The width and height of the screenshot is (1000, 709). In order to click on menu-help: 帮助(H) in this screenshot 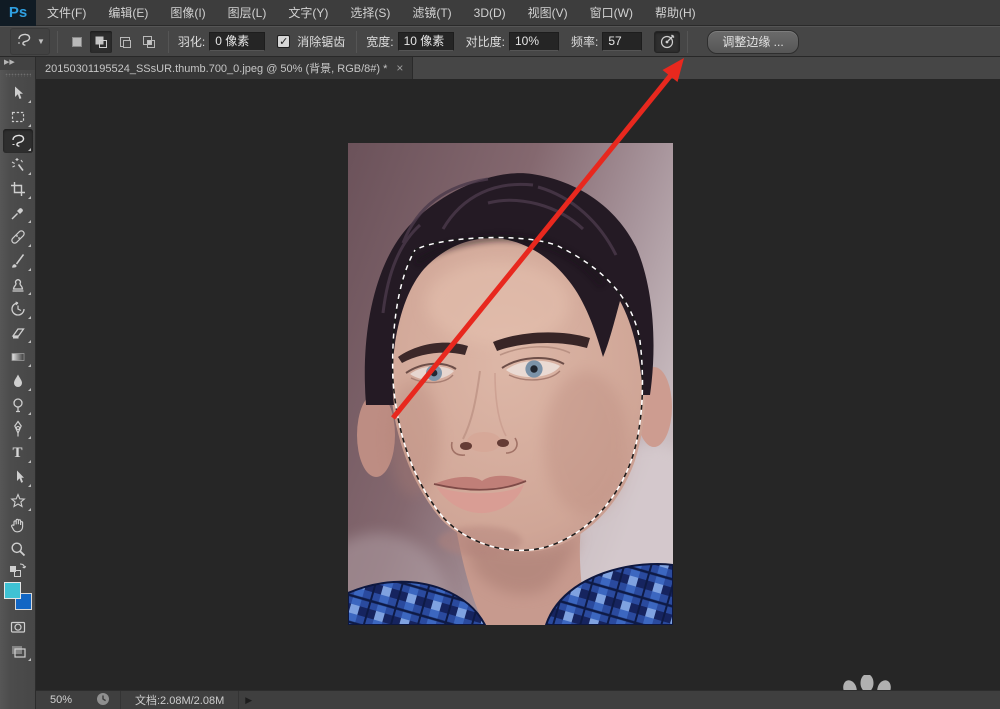, I will do `click(675, 13)`.